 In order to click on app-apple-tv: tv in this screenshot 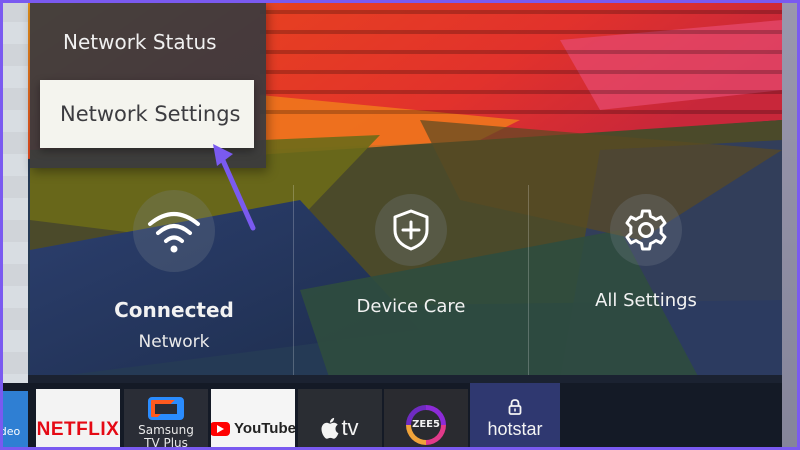, I will do `click(340, 419)`.